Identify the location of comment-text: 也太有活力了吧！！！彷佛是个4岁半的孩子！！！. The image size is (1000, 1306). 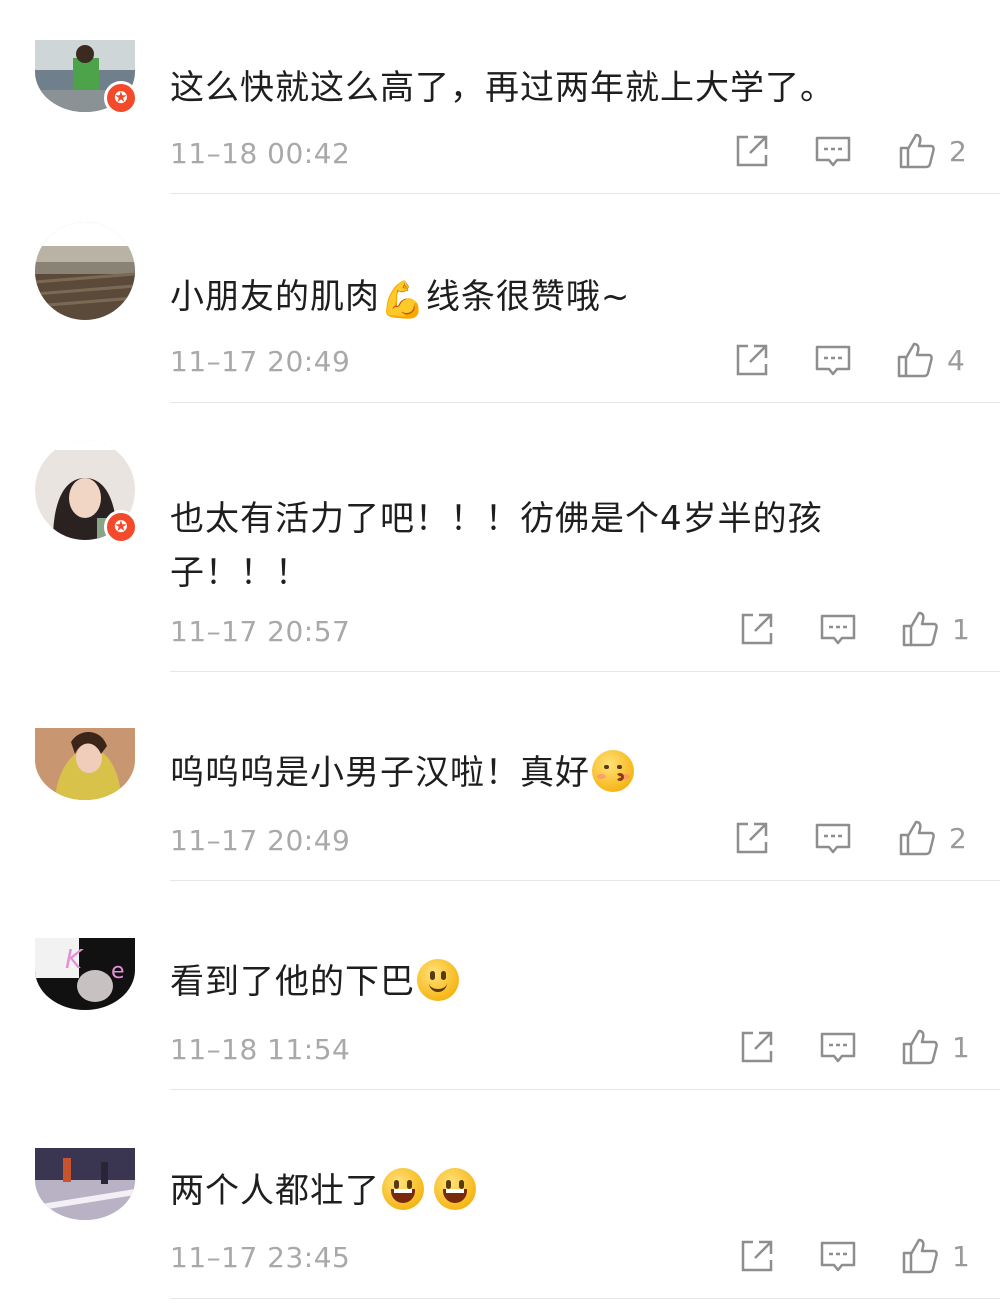
(496, 546).